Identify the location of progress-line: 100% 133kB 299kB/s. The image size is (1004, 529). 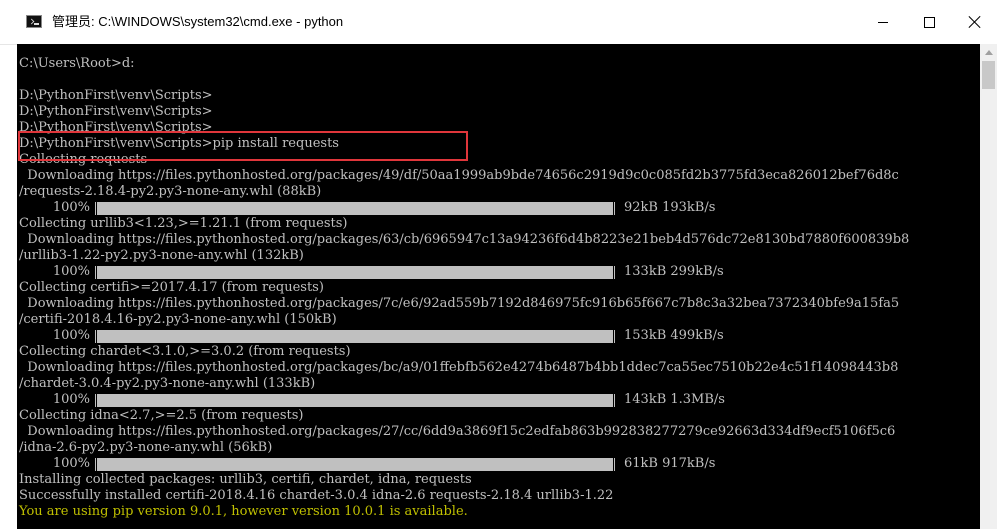
(464, 272).